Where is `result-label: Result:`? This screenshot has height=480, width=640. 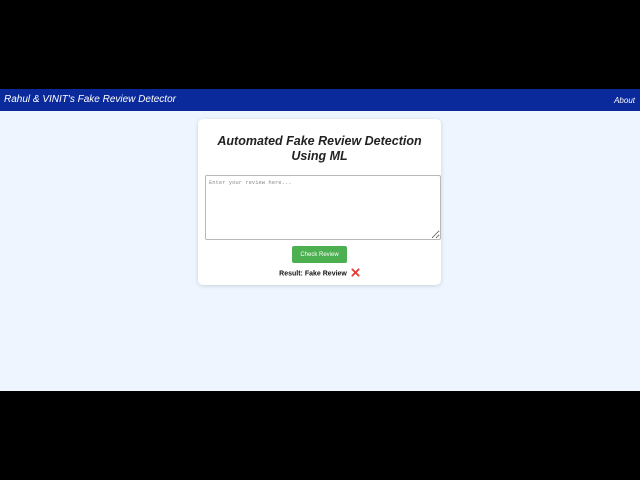 result-label: Result: is located at coordinates (291, 274).